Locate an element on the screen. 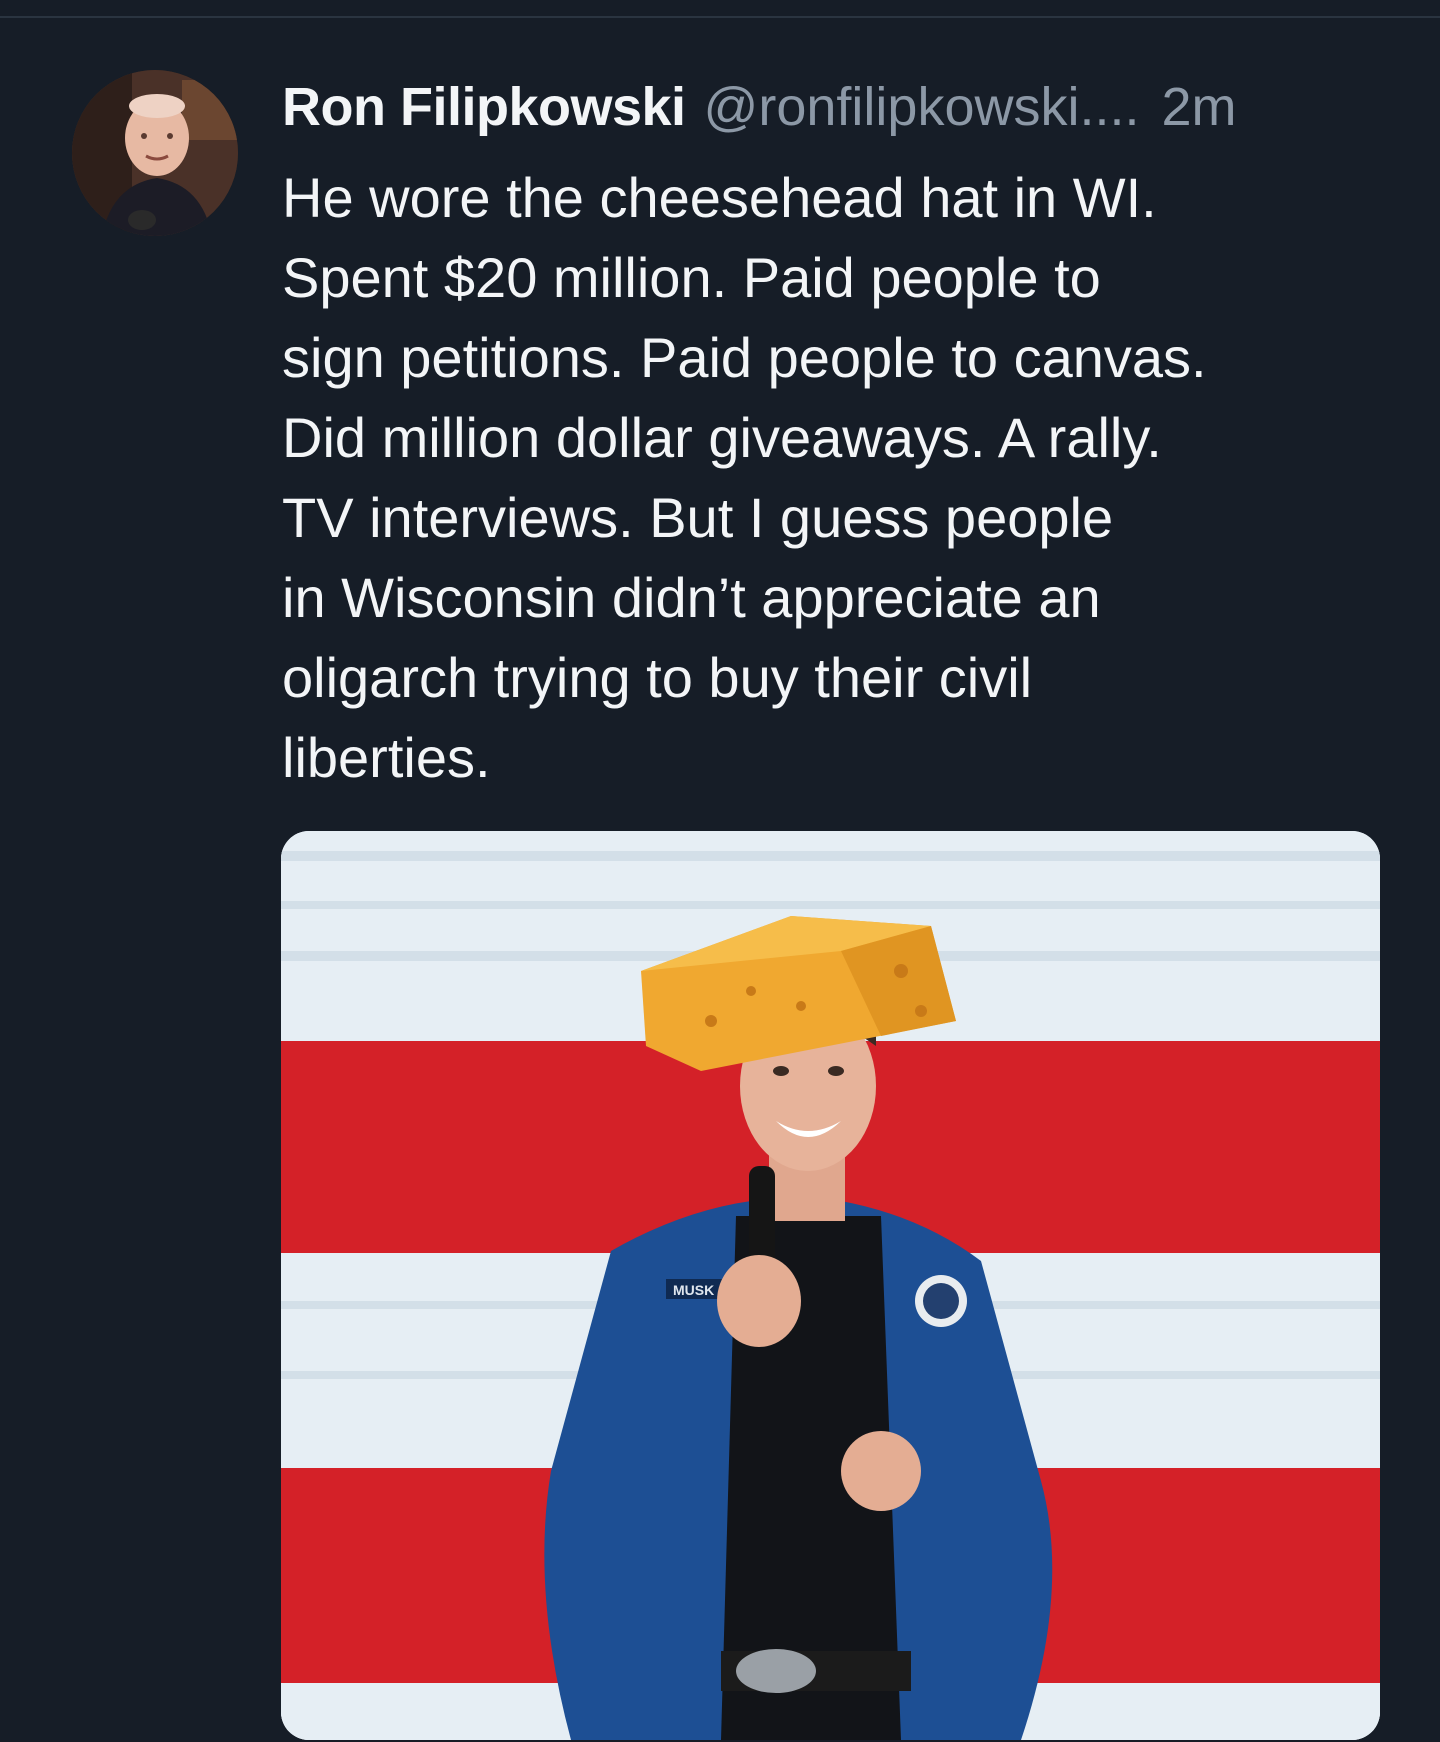 Image resolution: width=1440 pixels, height=1742 pixels. tweet-text-line: He wore the cheesehead hat in WI. is located at coordinates (719, 197).